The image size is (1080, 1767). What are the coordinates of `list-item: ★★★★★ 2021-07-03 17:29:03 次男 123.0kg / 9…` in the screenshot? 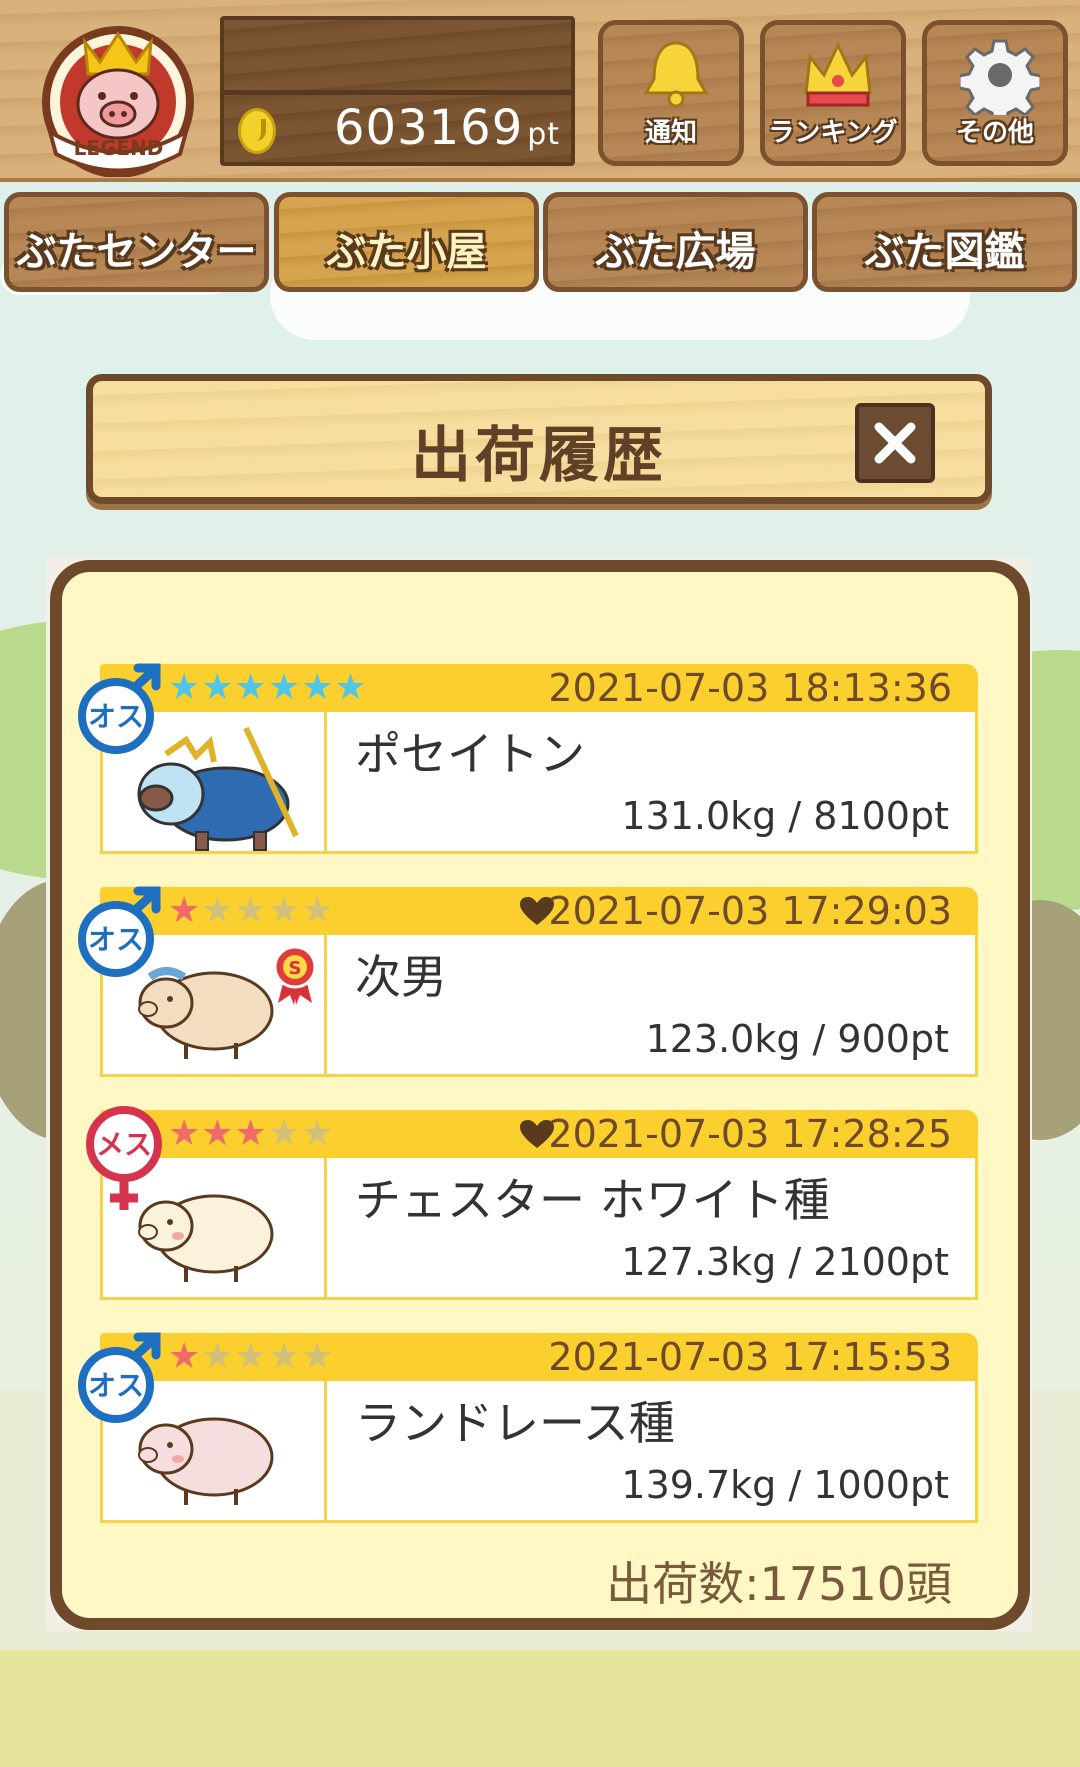 It's located at (528, 981).